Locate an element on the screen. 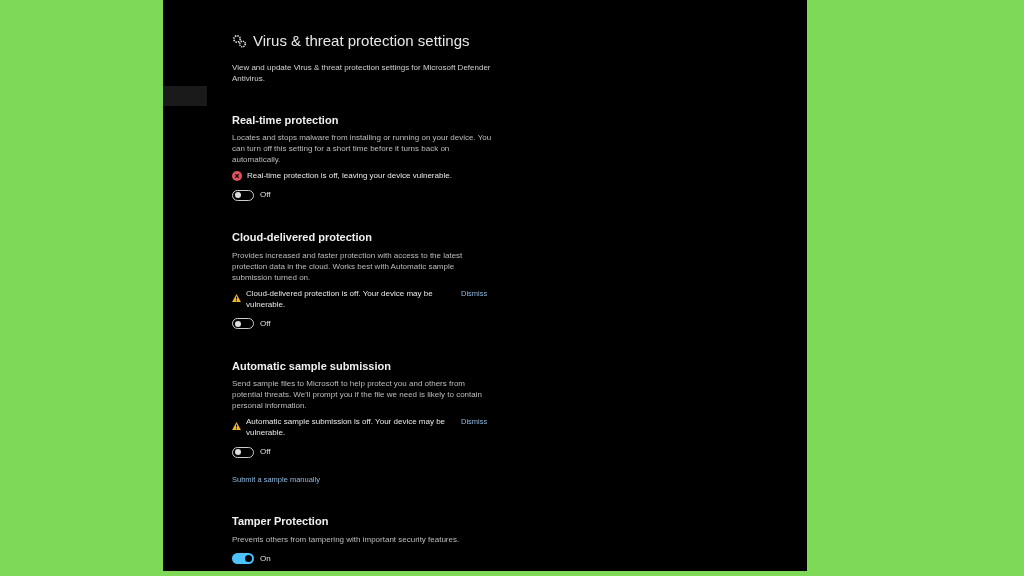 The height and width of the screenshot is (576, 1024). alert-message: Automatic sample submission is off. Your device may be vulnerable. is located at coordinates (346, 427).